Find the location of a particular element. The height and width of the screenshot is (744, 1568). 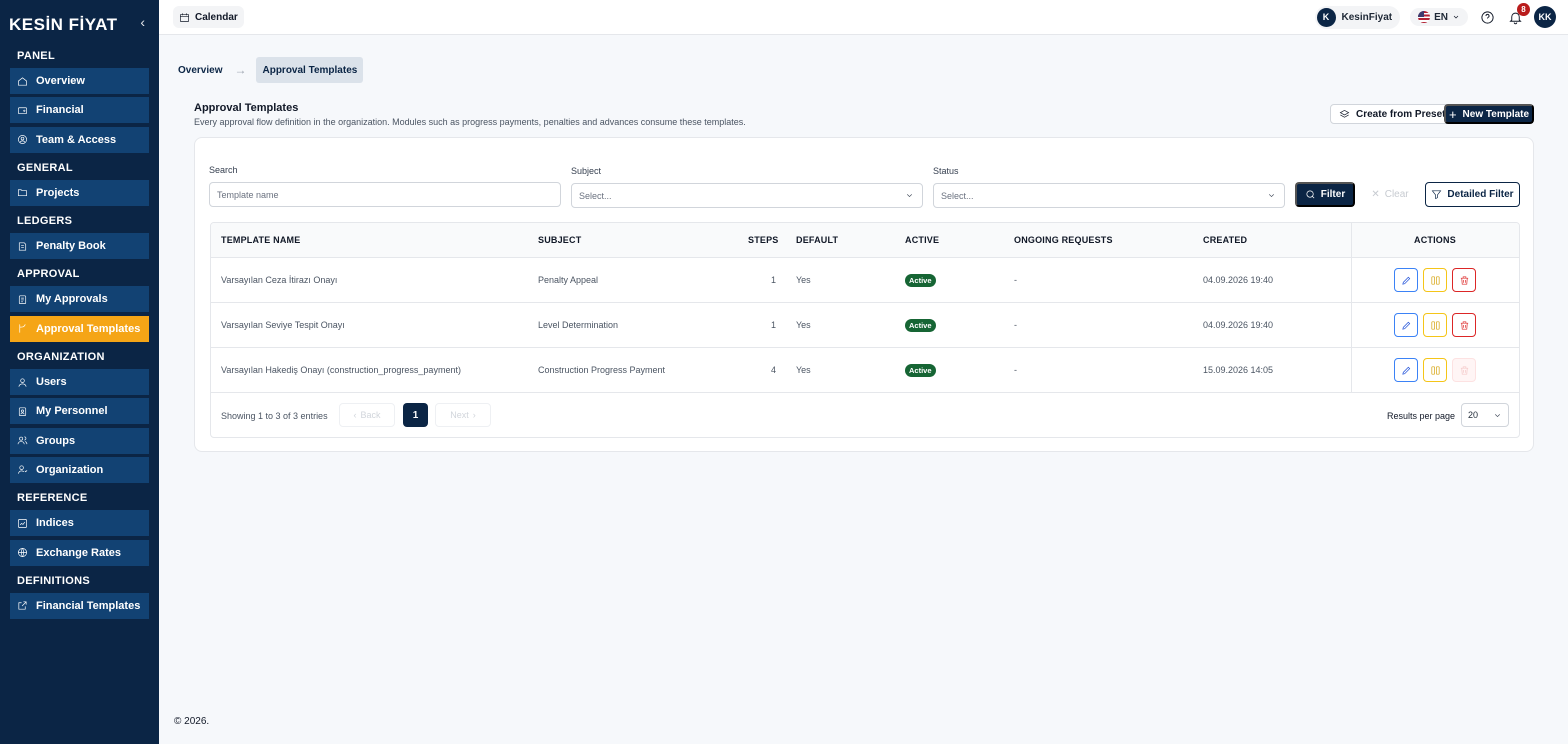

page-title: Approval Templates is located at coordinates (246, 108).